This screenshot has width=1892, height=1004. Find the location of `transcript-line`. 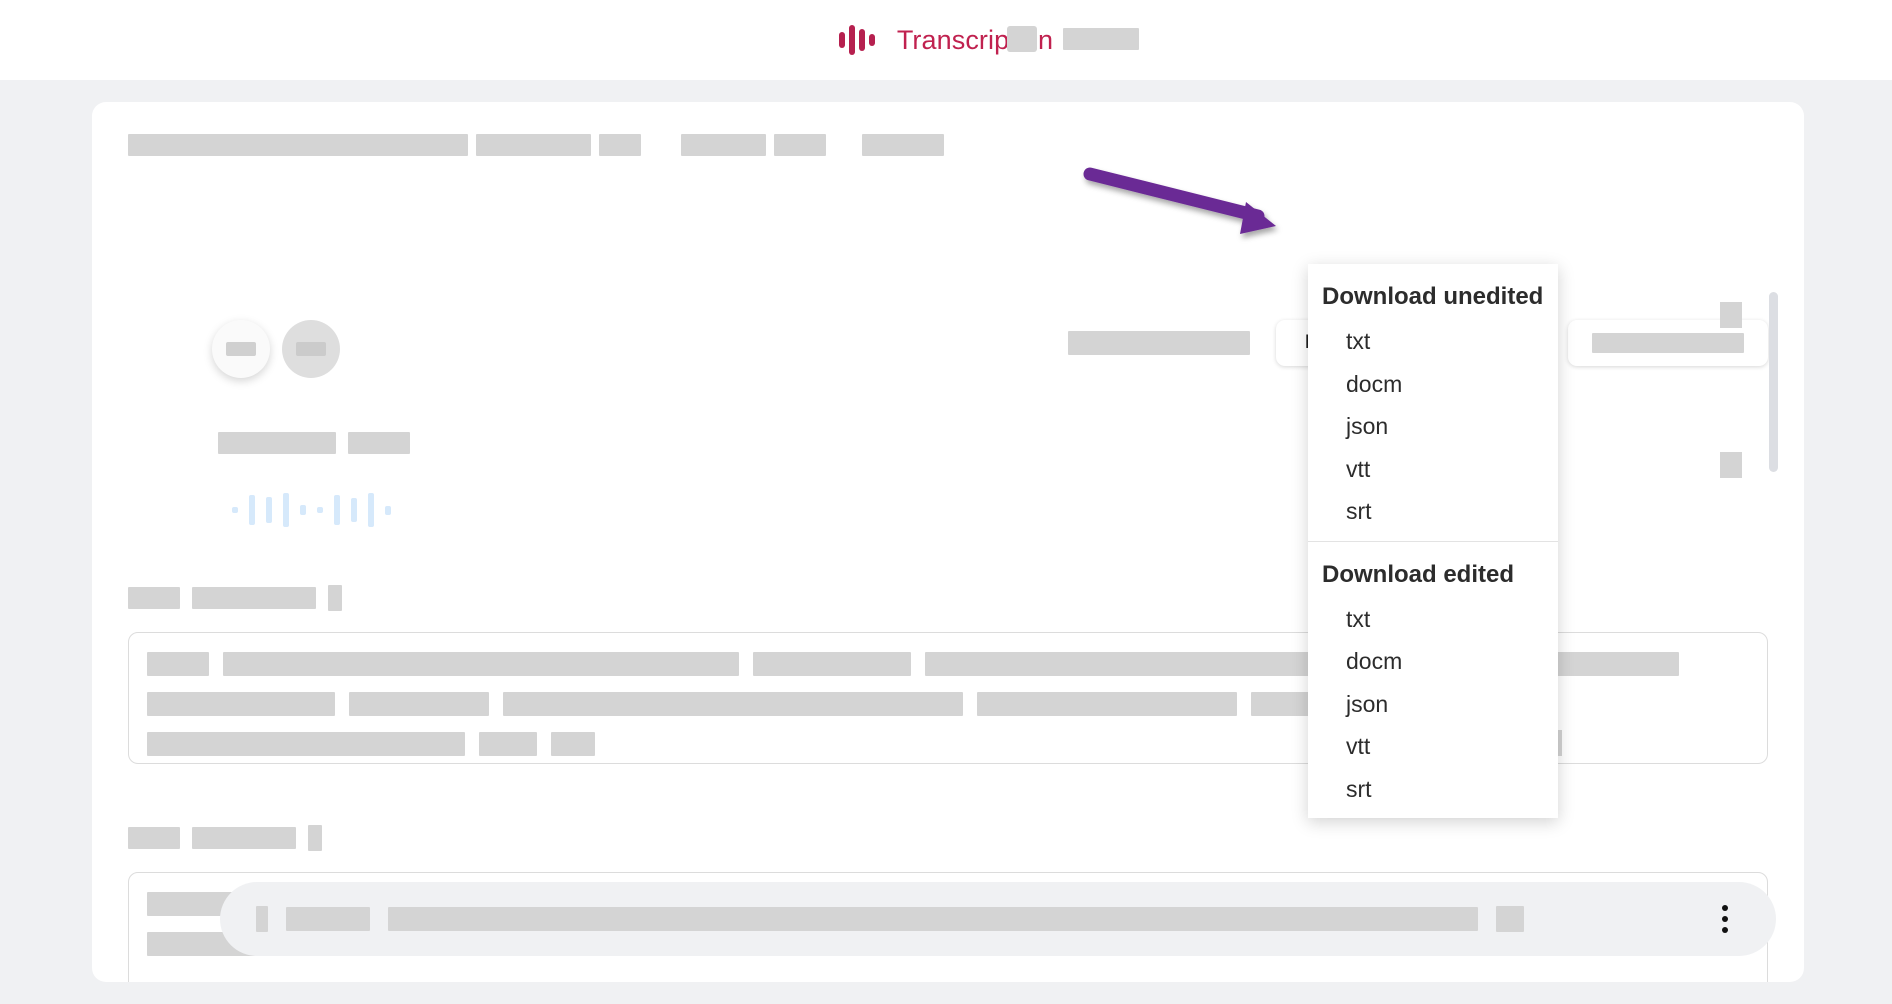

transcript-line is located at coordinates (371, 744).